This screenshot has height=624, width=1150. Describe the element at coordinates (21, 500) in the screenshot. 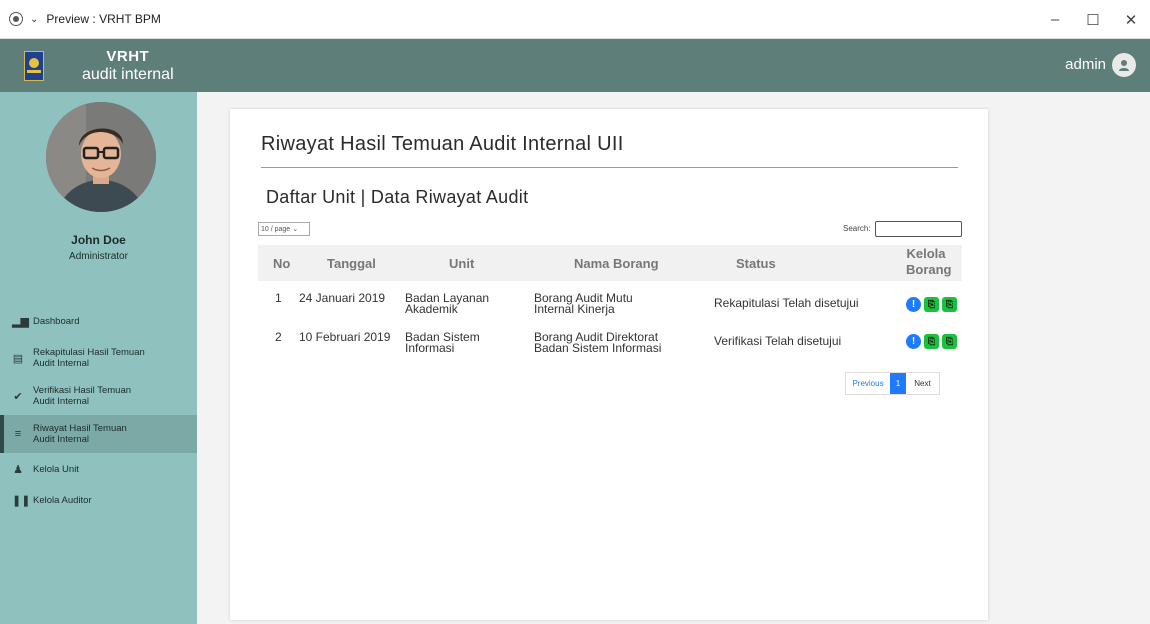

I see `barcode-icon: ❚❚` at that location.